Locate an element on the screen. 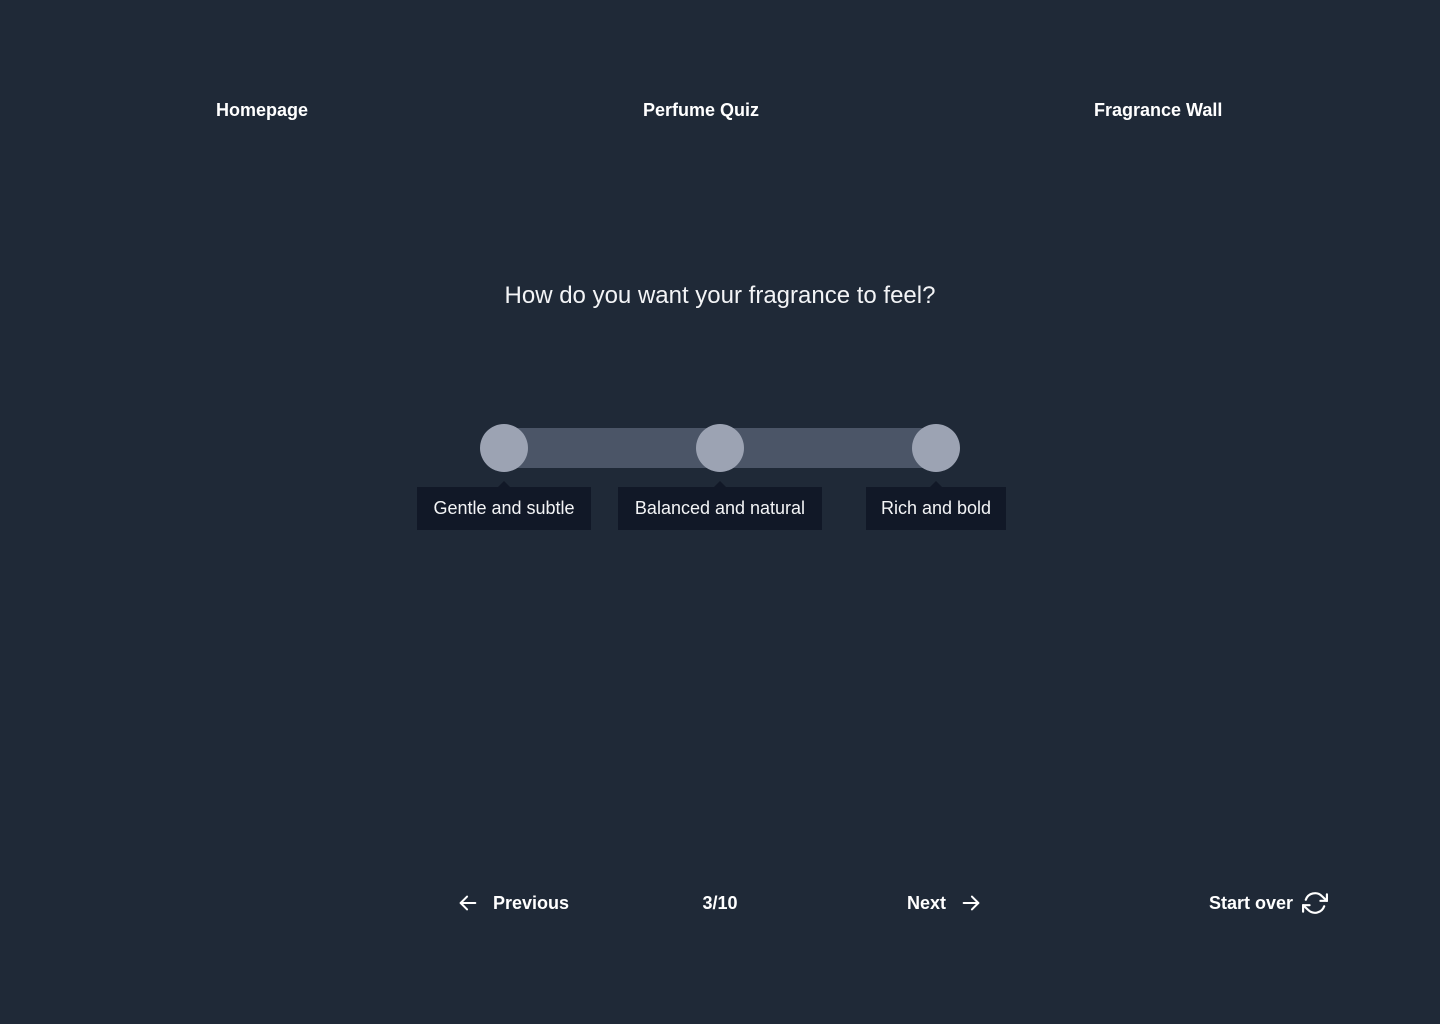 Image resolution: width=1440 pixels, height=1024 pixels. page-counter-text: 3/10 is located at coordinates (720, 902).